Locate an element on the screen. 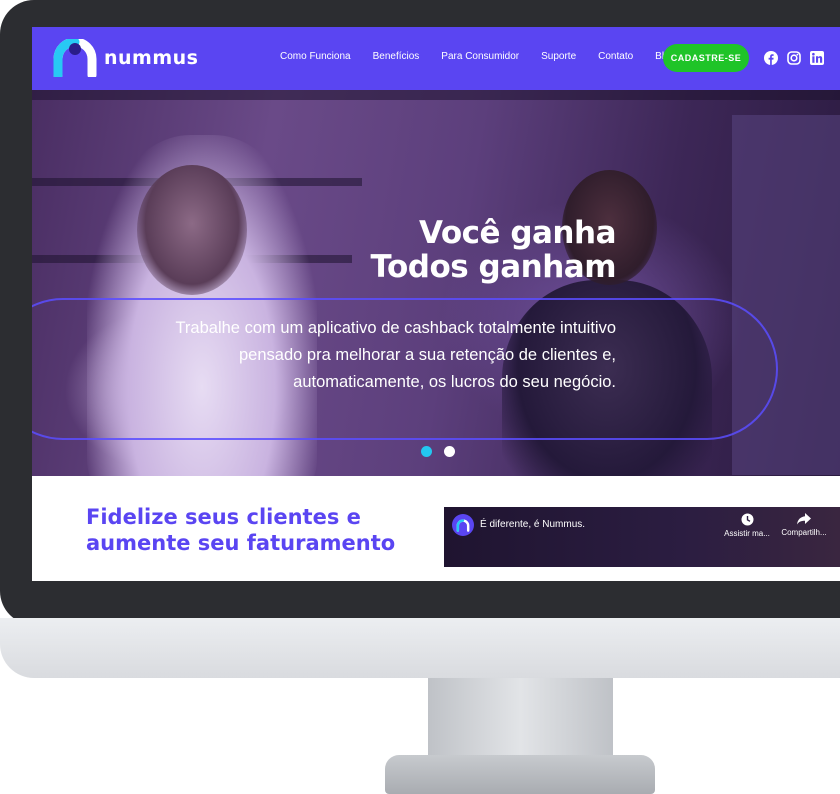 The width and height of the screenshot is (840, 794). signup-button: CADASTRE-SE is located at coordinates (706, 58).